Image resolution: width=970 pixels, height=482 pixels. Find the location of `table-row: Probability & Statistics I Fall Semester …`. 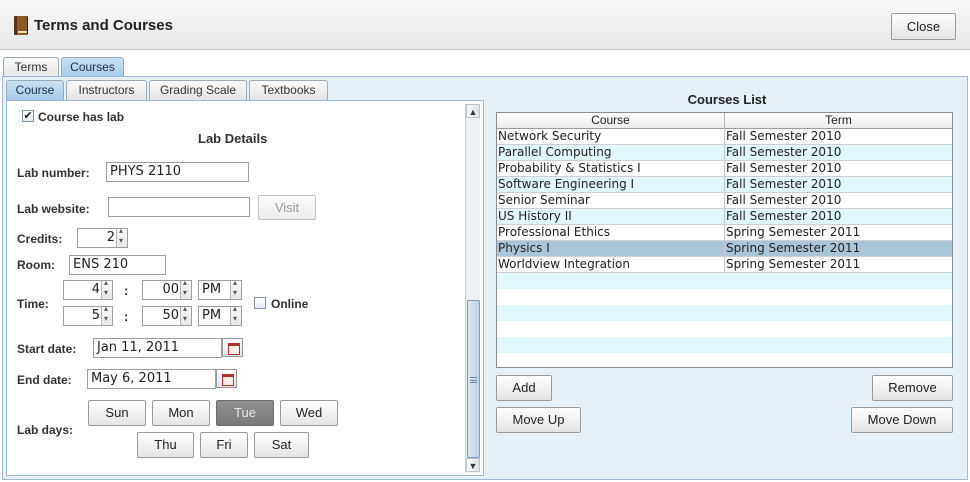

table-row: Probability & Statistics I Fall Semester … is located at coordinates (724, 169).